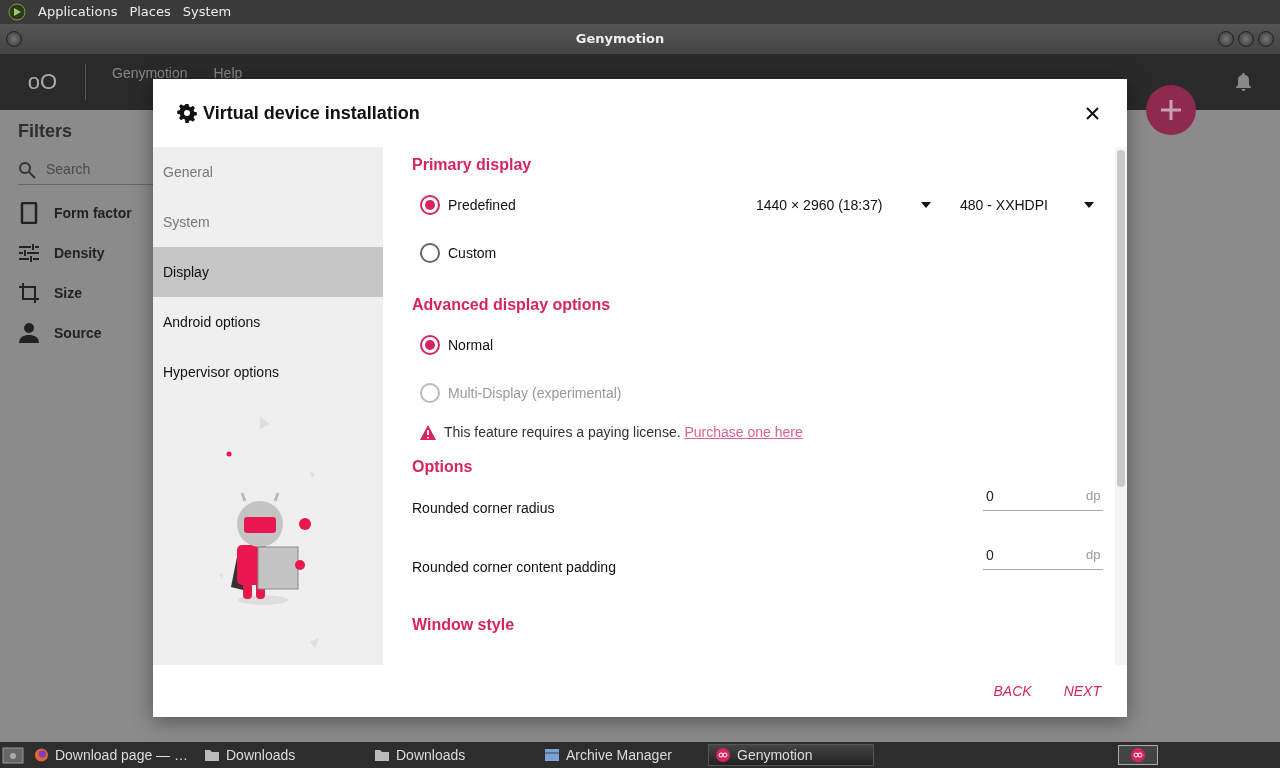  I want to click on menu-item: Help, so click(228, 73).